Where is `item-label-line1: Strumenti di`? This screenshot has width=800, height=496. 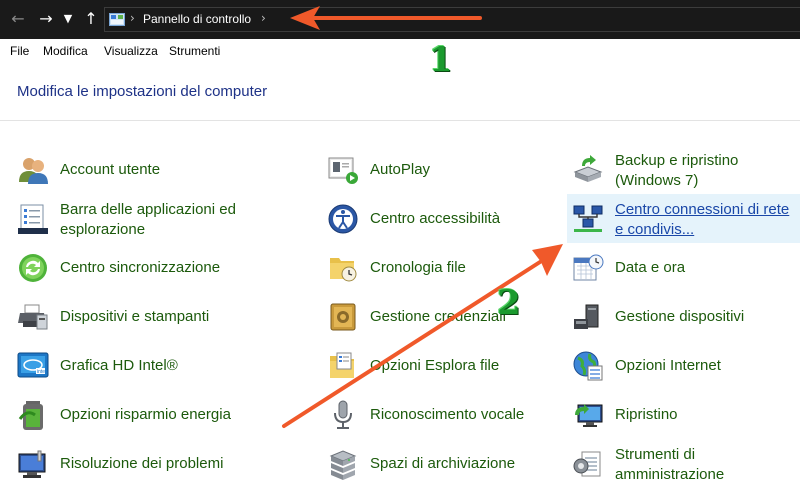 item-label-line1: Strumenti di is located at coordinates (655, 454).